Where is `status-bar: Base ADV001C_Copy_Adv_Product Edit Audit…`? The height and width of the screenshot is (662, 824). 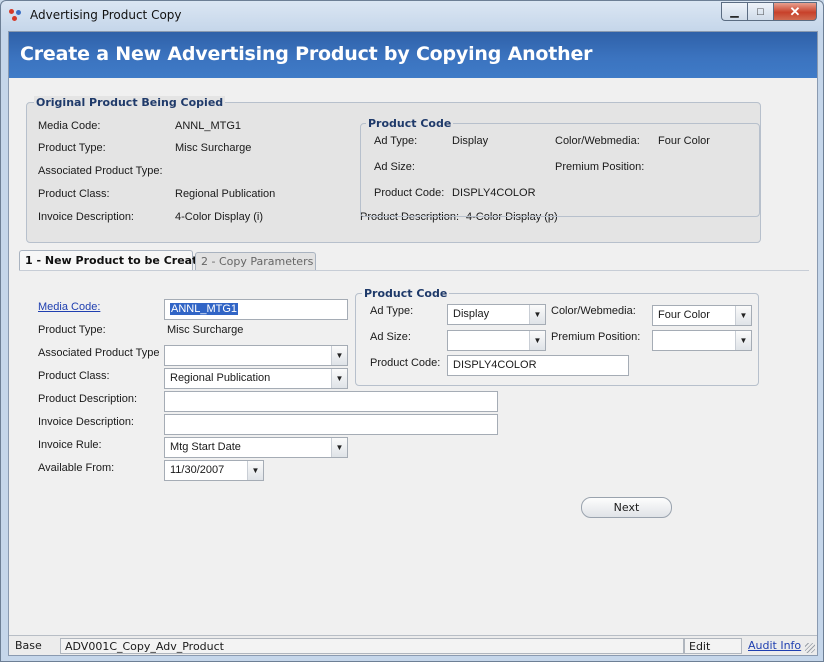
status-bar: Base ADV001C_Copy_Adv_Product Edit Audit… is located at coordinates (413, 645).